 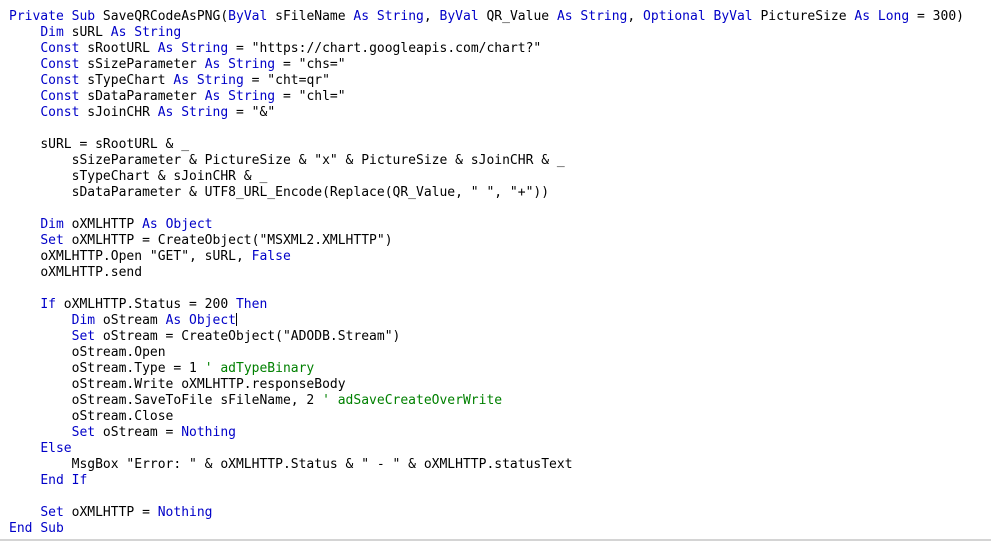 I want to click on code-text: QR_Value, so click(x=517, y=16).